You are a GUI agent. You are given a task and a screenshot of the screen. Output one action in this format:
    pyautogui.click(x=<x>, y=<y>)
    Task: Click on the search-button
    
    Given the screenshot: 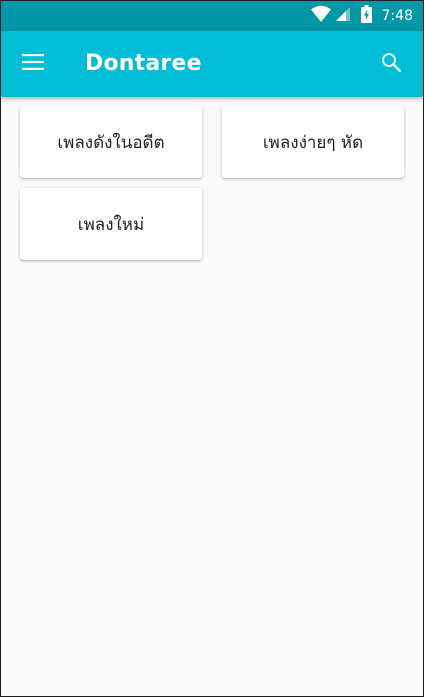 What is the action you would take?
    pyautogui.click(x=391, y=64)
    